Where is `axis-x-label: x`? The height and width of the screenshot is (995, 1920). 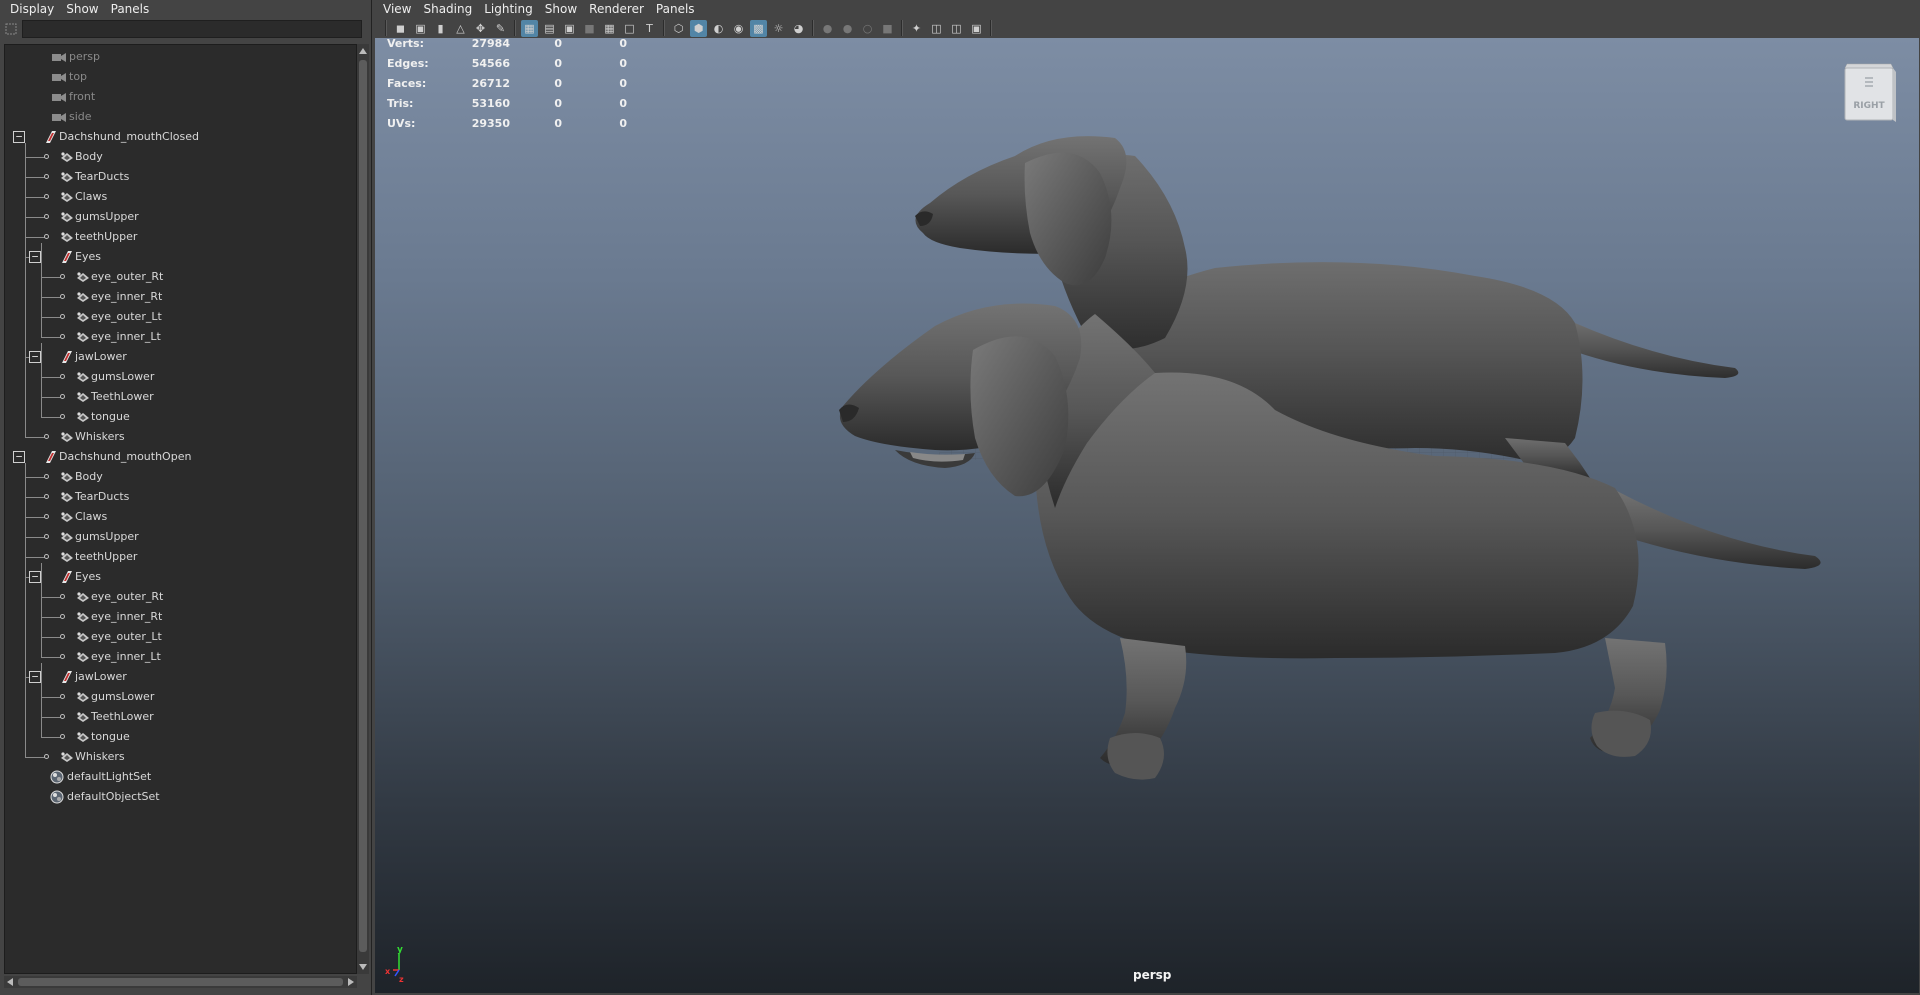 axis-x-label: x is located at coordinates (388, 971).